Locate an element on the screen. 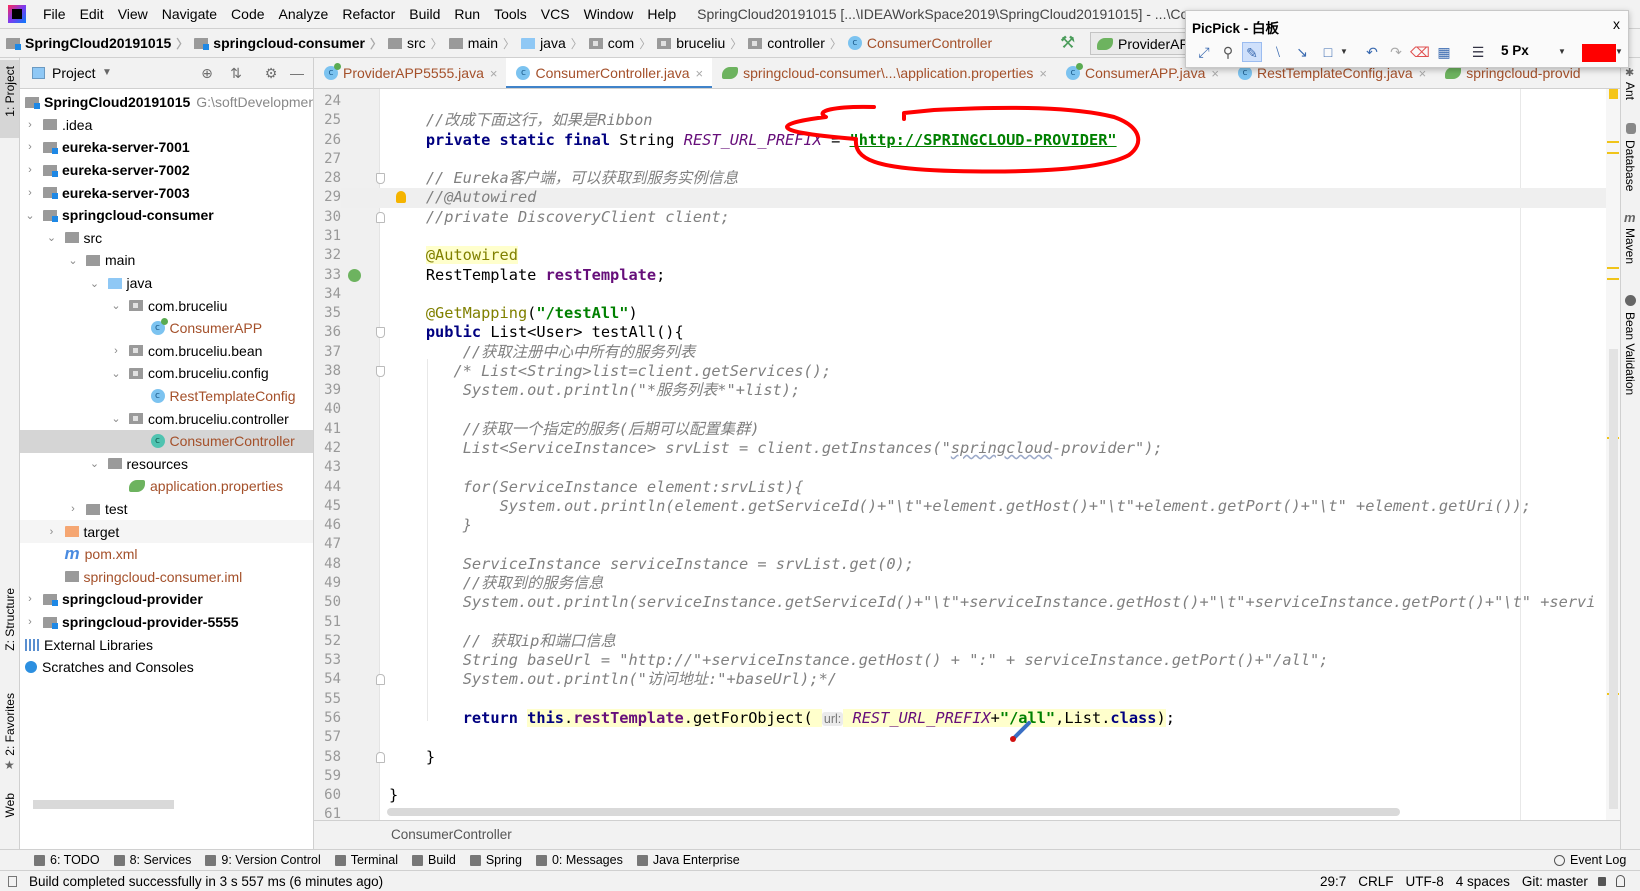 Image resolution: width=1640 pixels, height=891 pixels. color-dropdown-icon: ▼ is located at coordinates (1619, 52).